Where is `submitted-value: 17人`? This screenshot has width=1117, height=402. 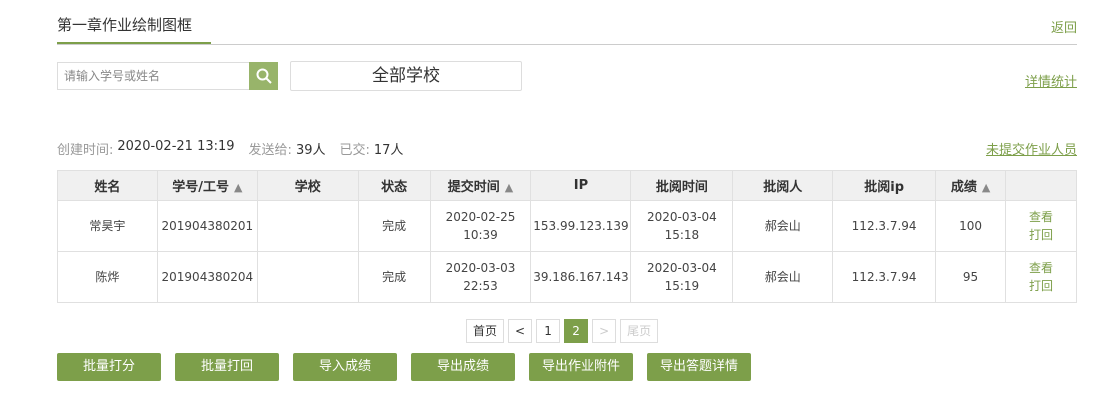 submitted-value: 17人 is located at coordinates (388, 150).